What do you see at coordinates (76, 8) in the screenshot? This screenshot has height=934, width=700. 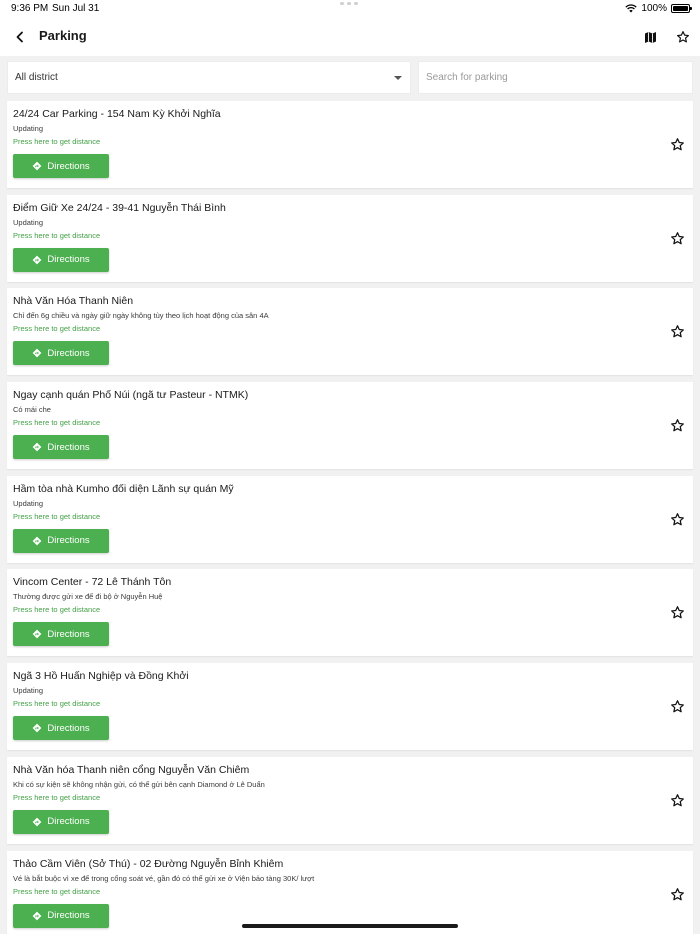 I see `status-date: Sun Jul 31` at bounding box center [76, 8].